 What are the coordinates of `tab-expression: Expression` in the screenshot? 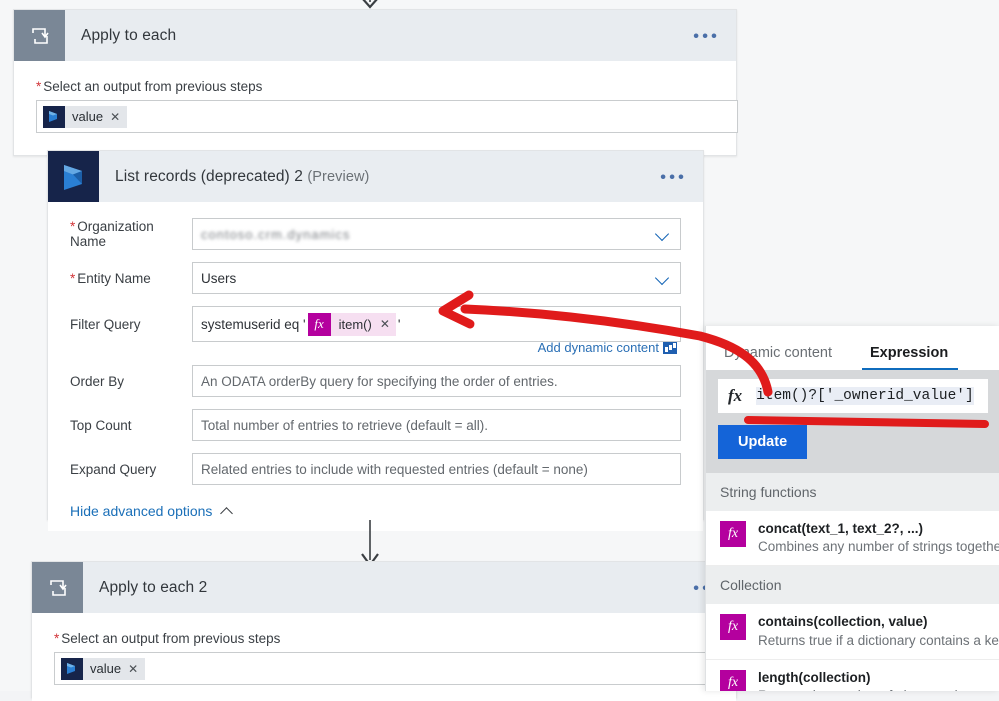 It's located at (910, 357).